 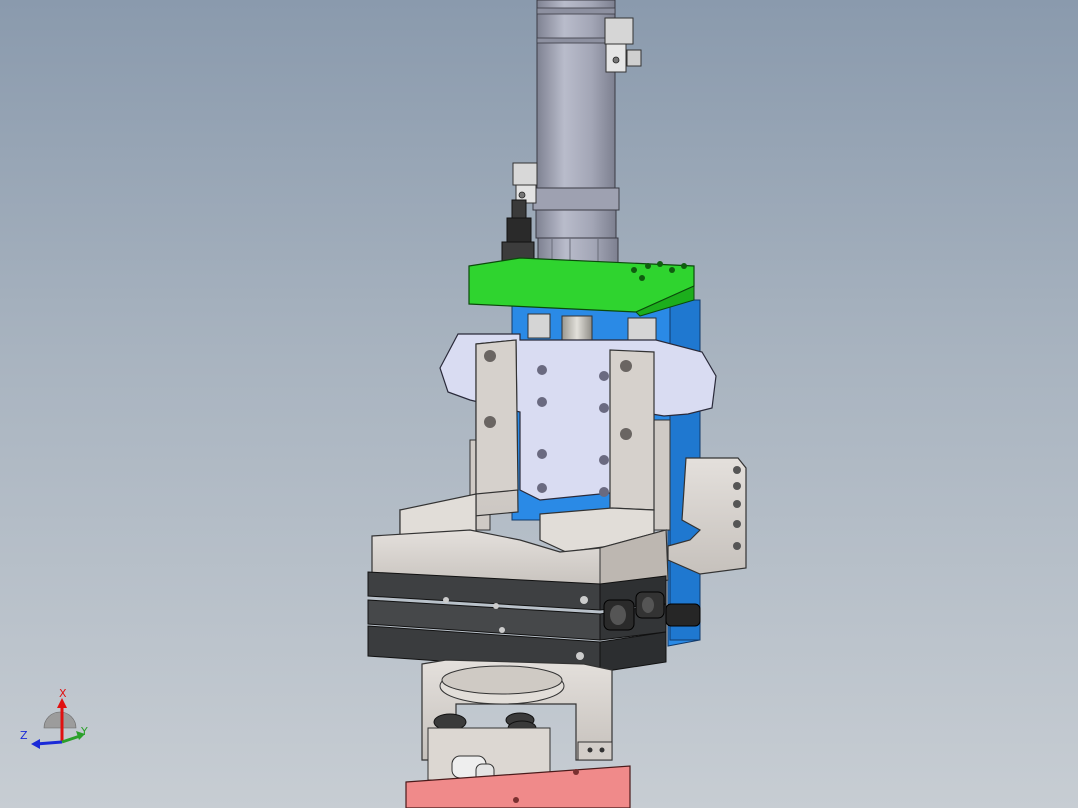 I want to click on sensor-clamp-upper, so click(x=623, y=45).